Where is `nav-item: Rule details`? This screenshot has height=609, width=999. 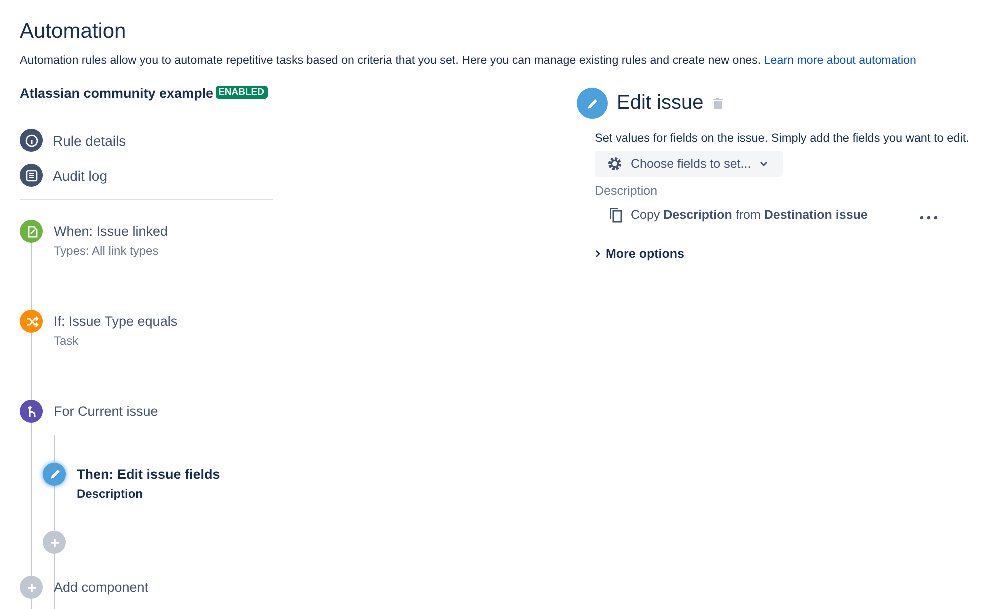 nav-item: Rule details is located at coordinates (146, 140).